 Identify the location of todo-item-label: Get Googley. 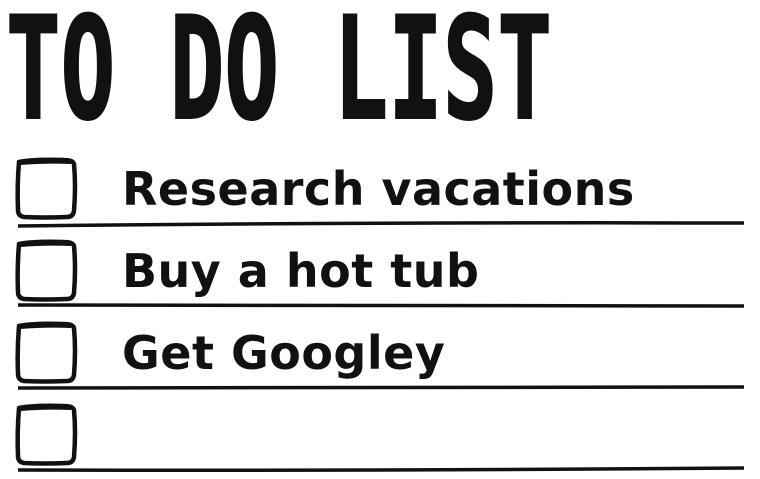
(284, 353).